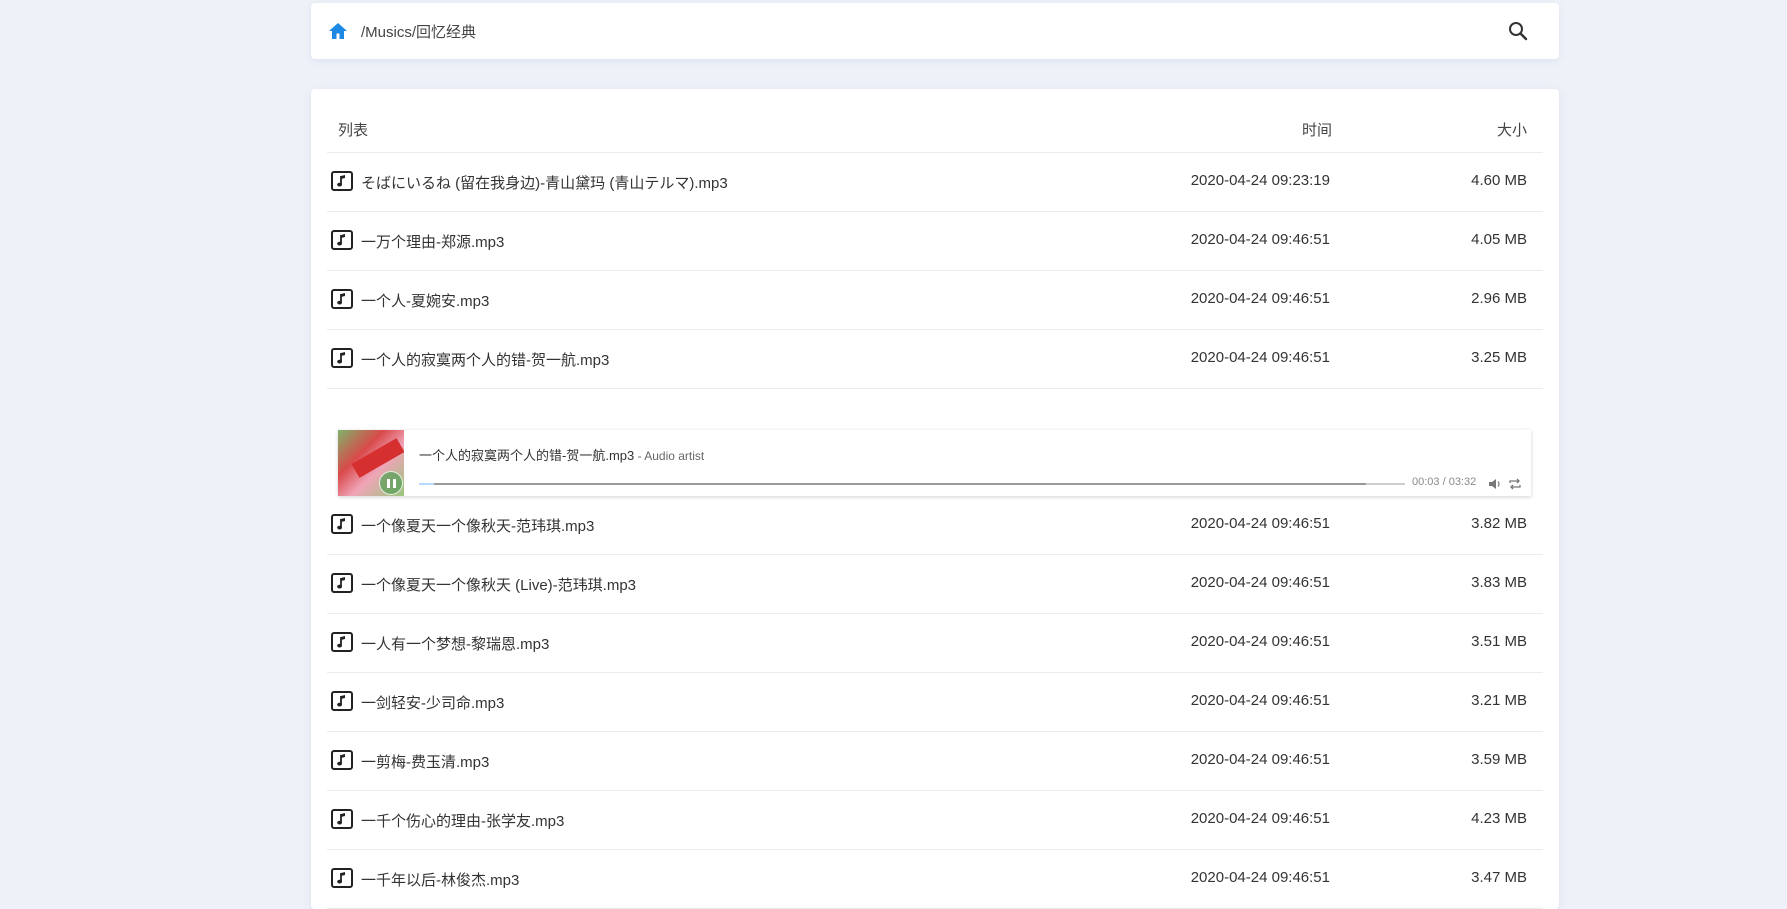 The width and height of the screenshot is (1787, 909). Describe the element at coordinates (1495, 484) in the screenshot. I see `volume-icon` at that location.